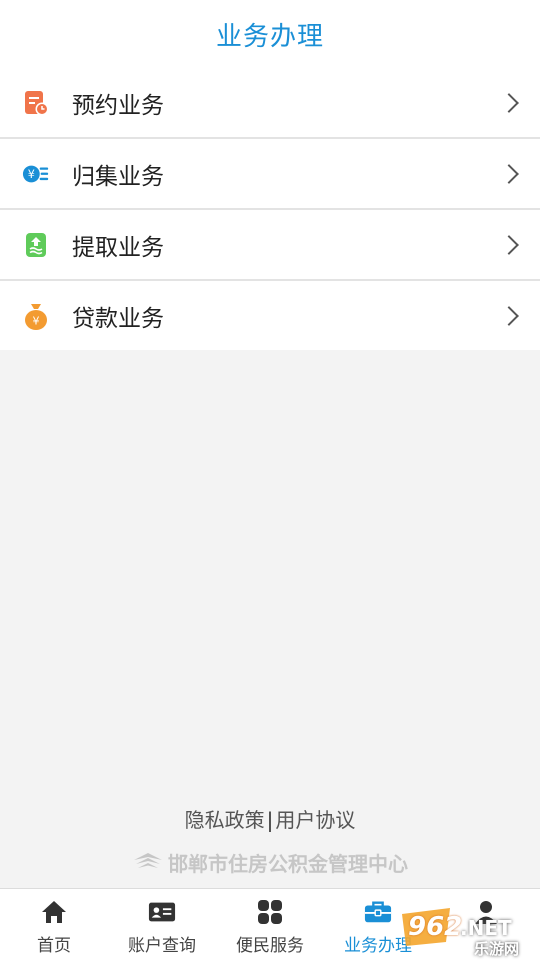 The width and height of the screenshot is (540, 960). Describe the element at coordinates (148, 862) in the screenshot. I see `org-emblem-icon` at that location.